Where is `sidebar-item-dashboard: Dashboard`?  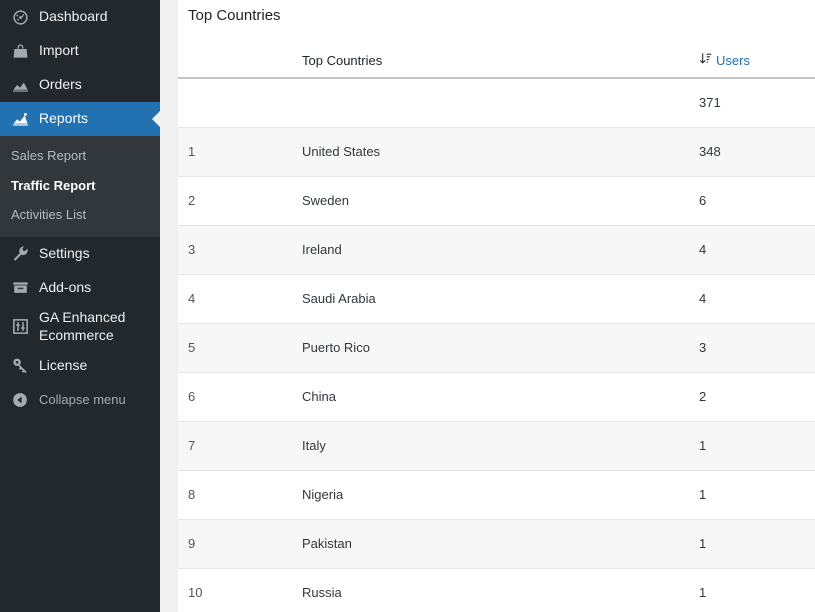 sidebar-item-dashboard: Dashboard is located at coordinates (80, 17).